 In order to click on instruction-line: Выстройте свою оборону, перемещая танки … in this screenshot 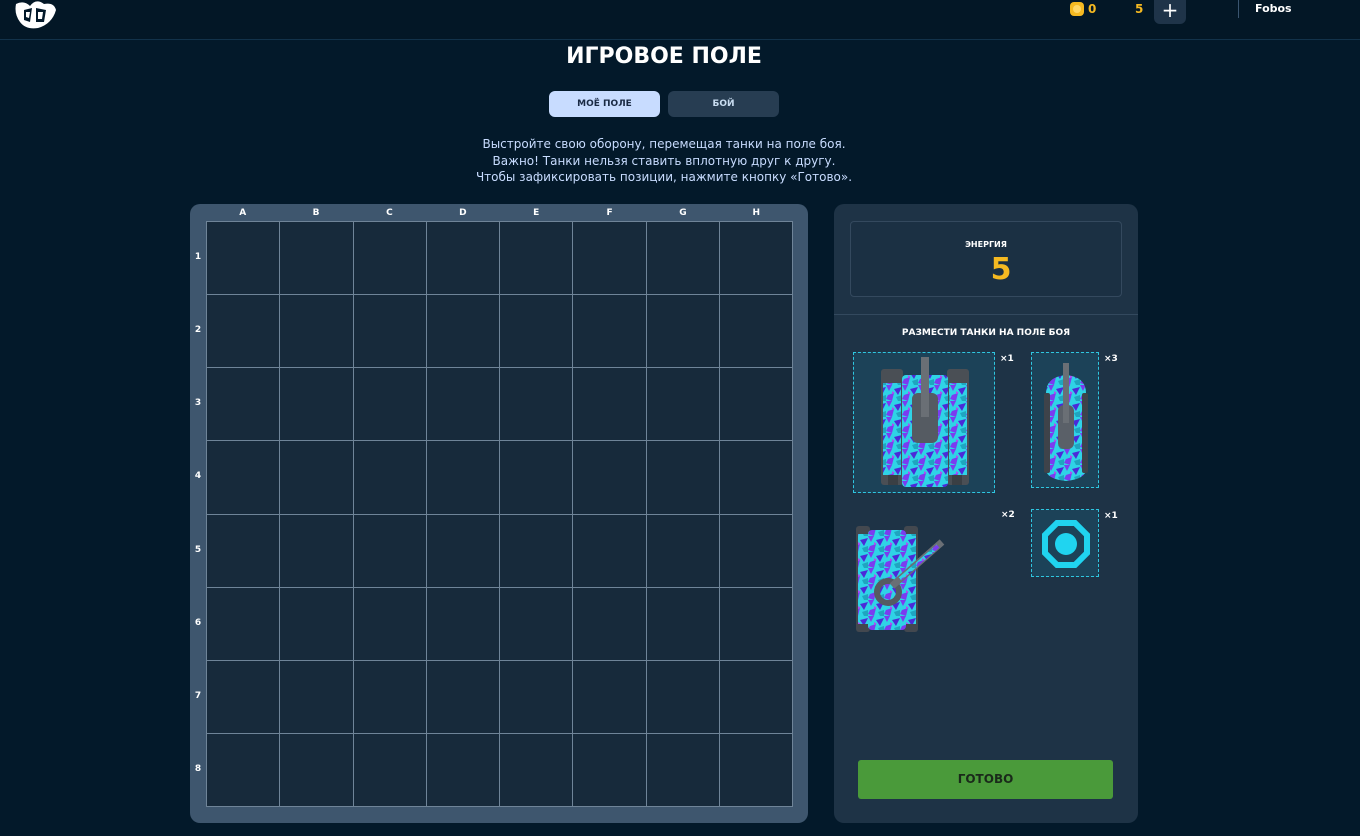, I will do `click(664, 144)`.